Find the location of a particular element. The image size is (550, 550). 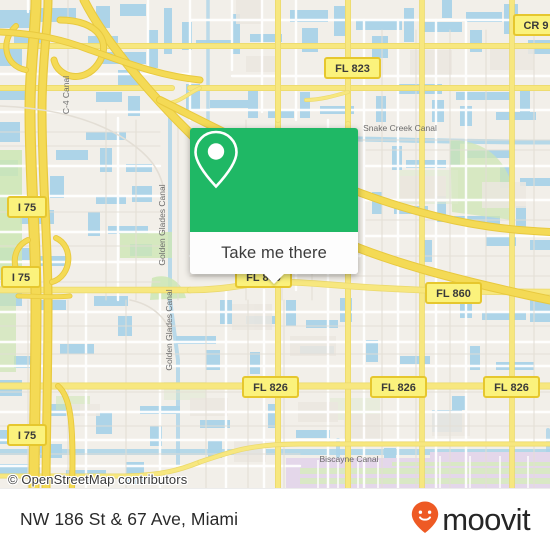

take-me-there-label: Take me there is located at coordinates (274, 252).